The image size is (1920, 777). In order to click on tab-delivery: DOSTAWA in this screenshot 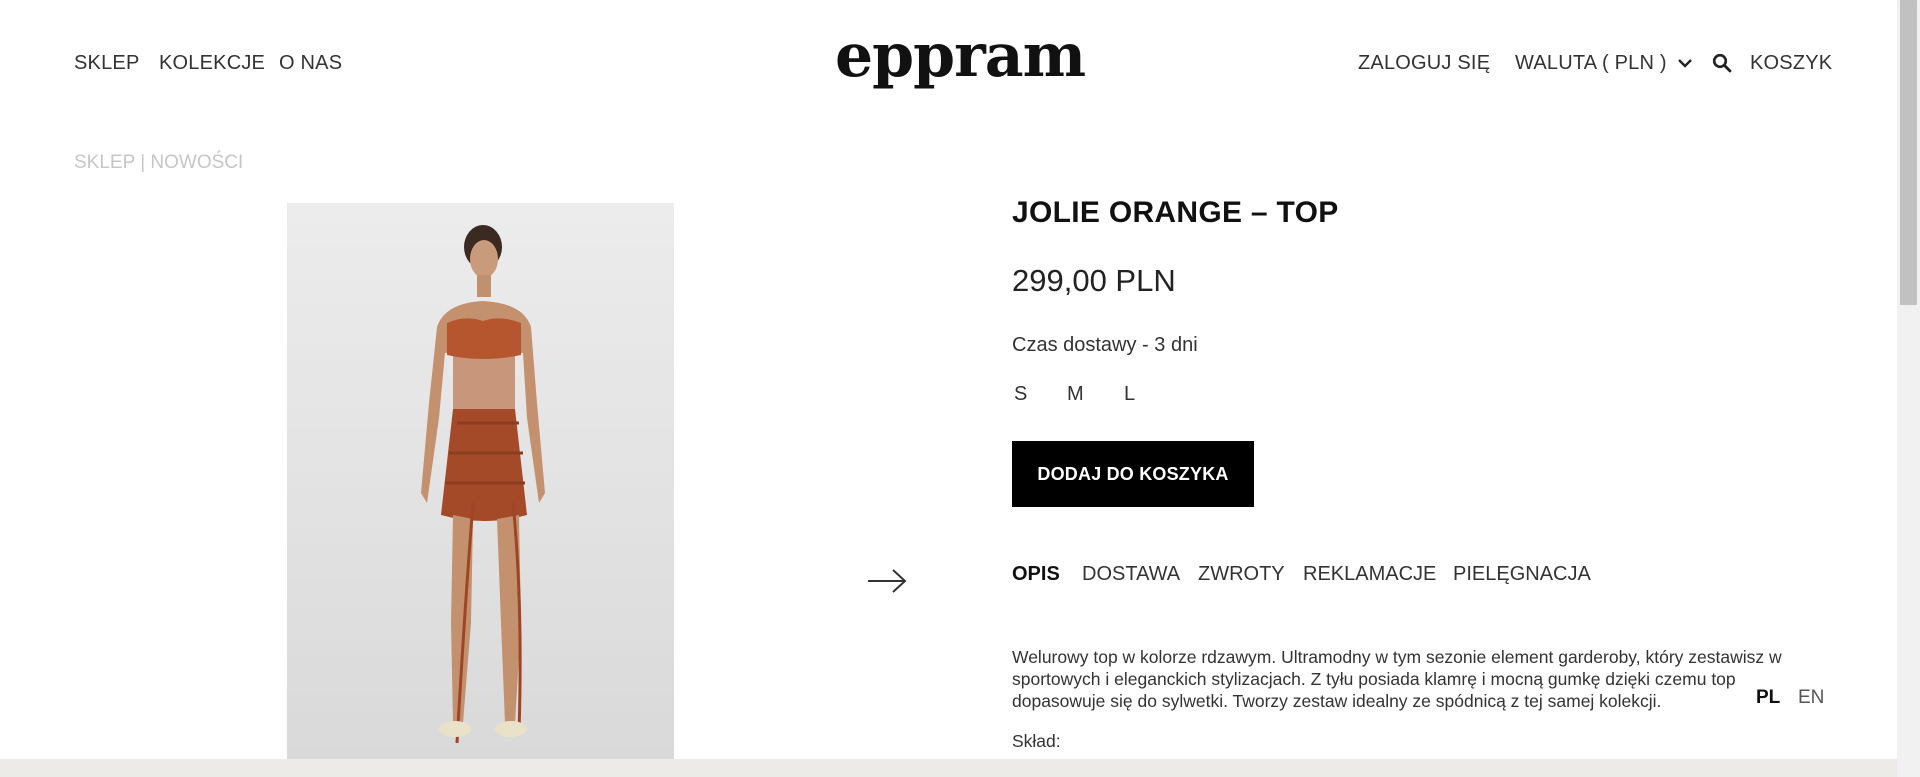, I will do `click(1131, 574)`.